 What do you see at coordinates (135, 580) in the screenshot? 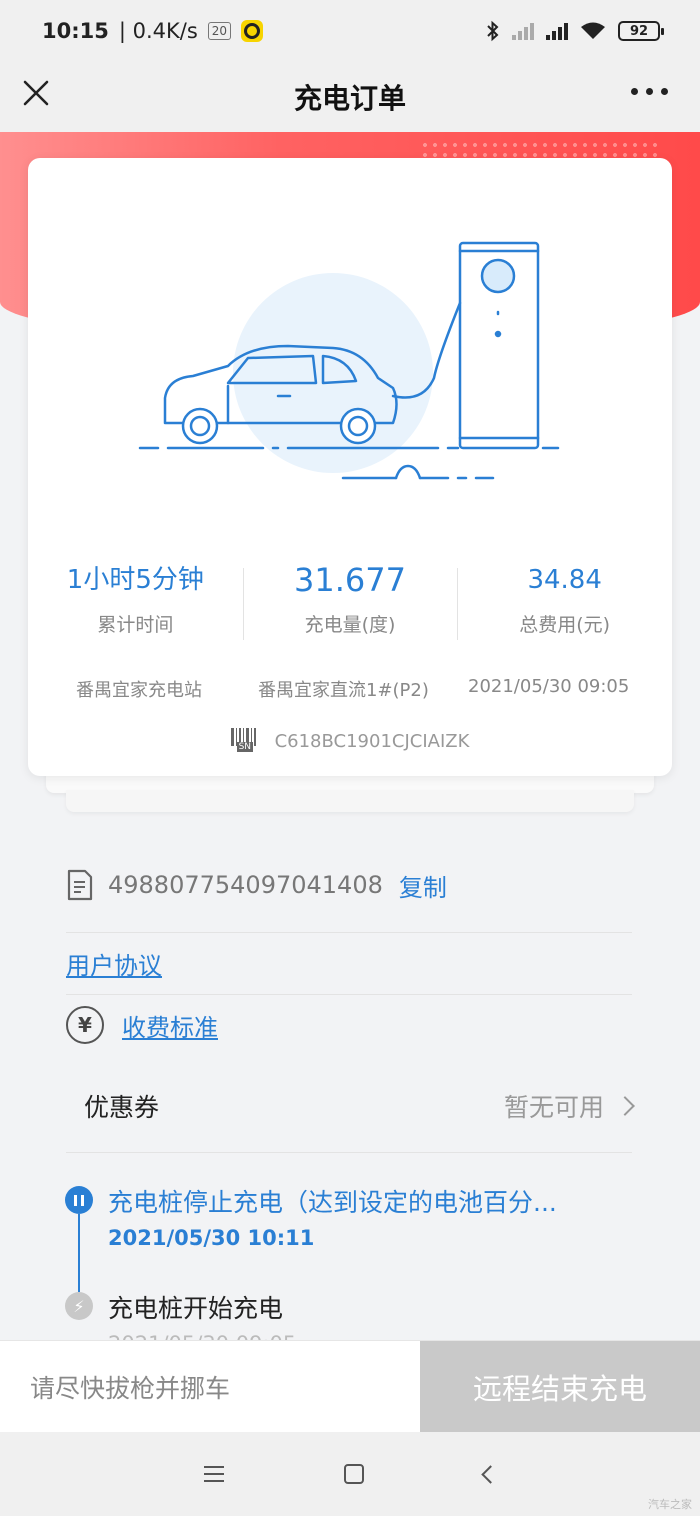
I see `stat-value: 1小时5分钟` at bounding box center [135, 580].